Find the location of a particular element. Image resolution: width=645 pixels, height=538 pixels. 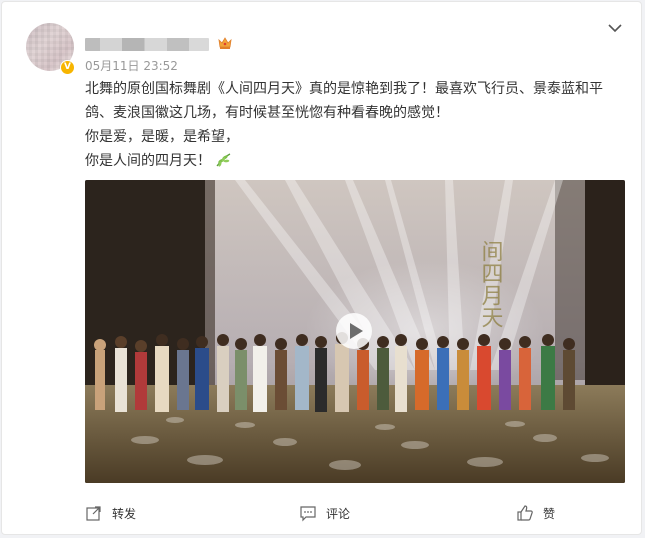

post-text-line: 你是人间的四月天！ is located at coordinates (350, 161).